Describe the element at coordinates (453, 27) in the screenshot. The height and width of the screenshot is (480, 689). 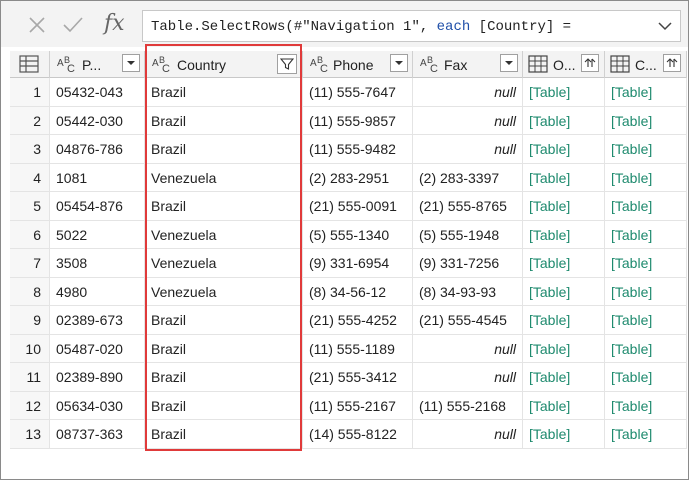
I see `formula-keyword: each` at that location.